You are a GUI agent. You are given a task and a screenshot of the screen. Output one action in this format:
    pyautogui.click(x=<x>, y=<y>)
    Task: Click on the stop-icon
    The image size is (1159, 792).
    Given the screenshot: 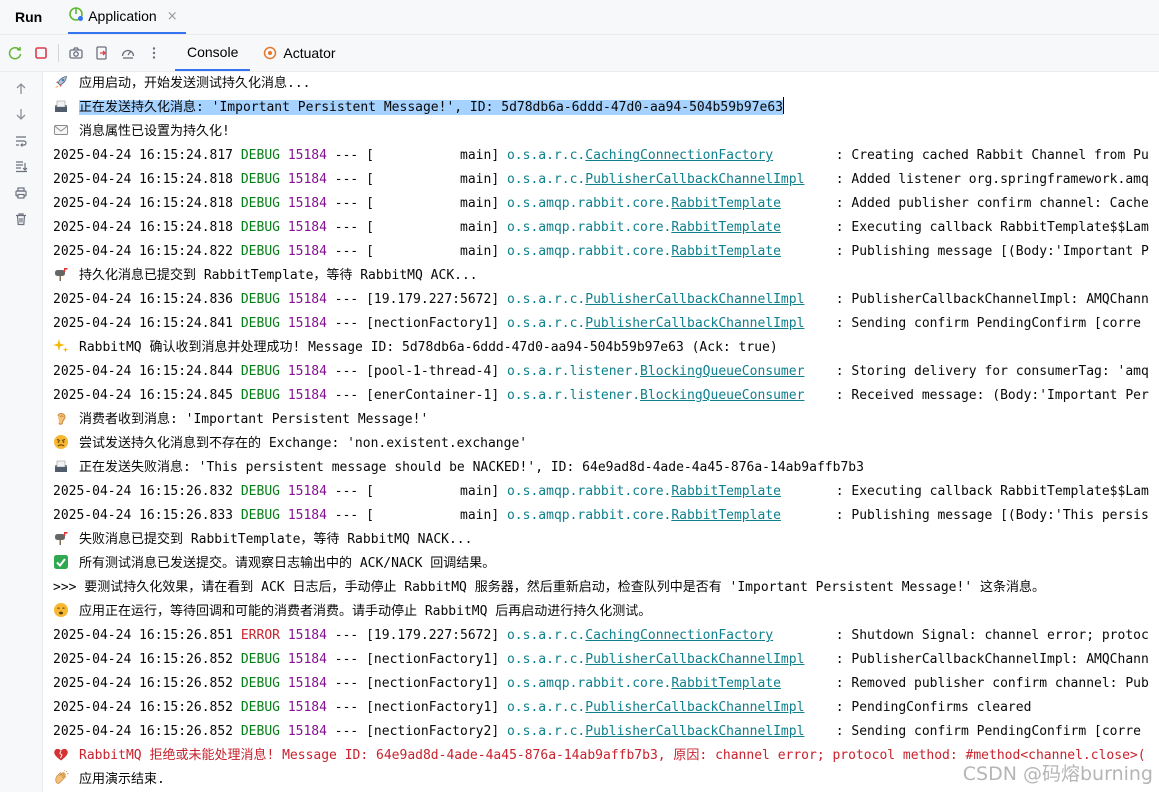 What is the action you would take?
    pyautogui.click(x=41, y=53)
    